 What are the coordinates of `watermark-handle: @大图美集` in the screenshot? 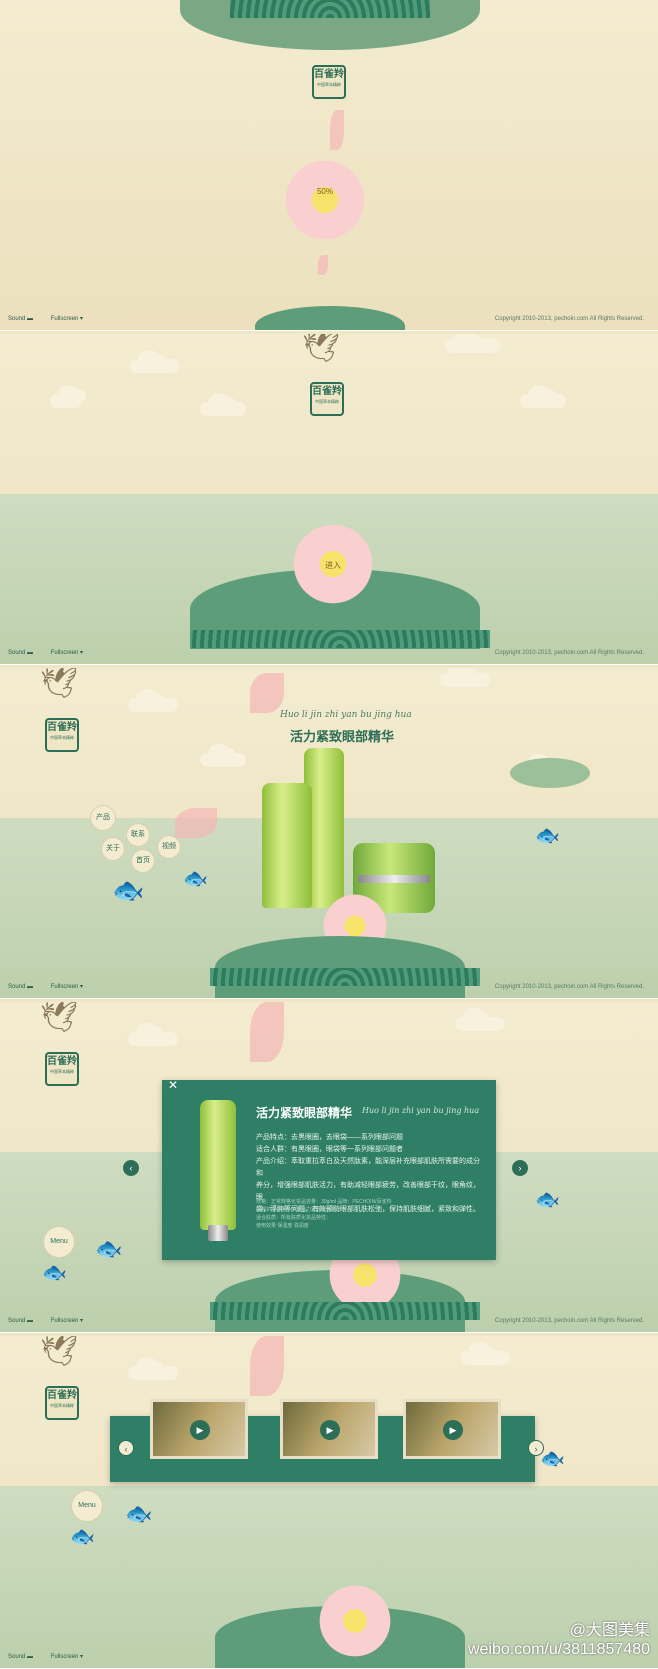 It's located at (609, 1630).